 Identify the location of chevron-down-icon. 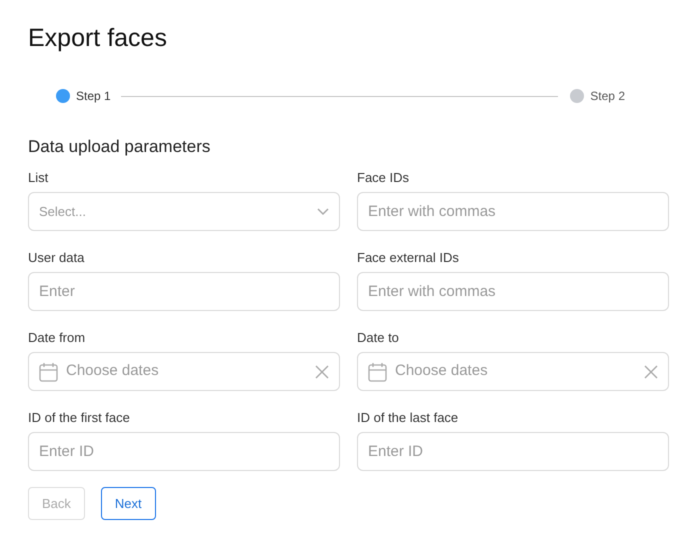
(323, 212).